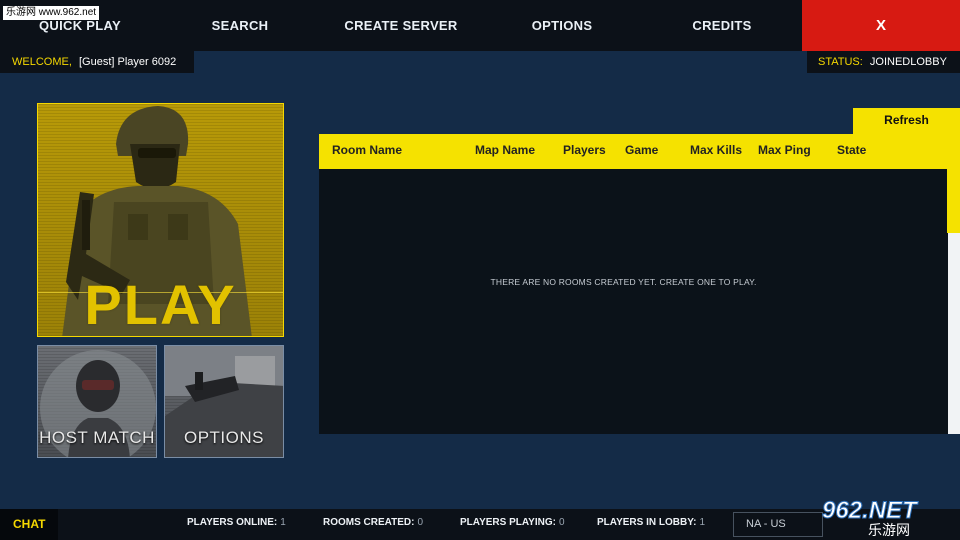 The width and height of the screenshot is (960, 540). I want to click on options-tile: OPTIONS, so click(224, 401).